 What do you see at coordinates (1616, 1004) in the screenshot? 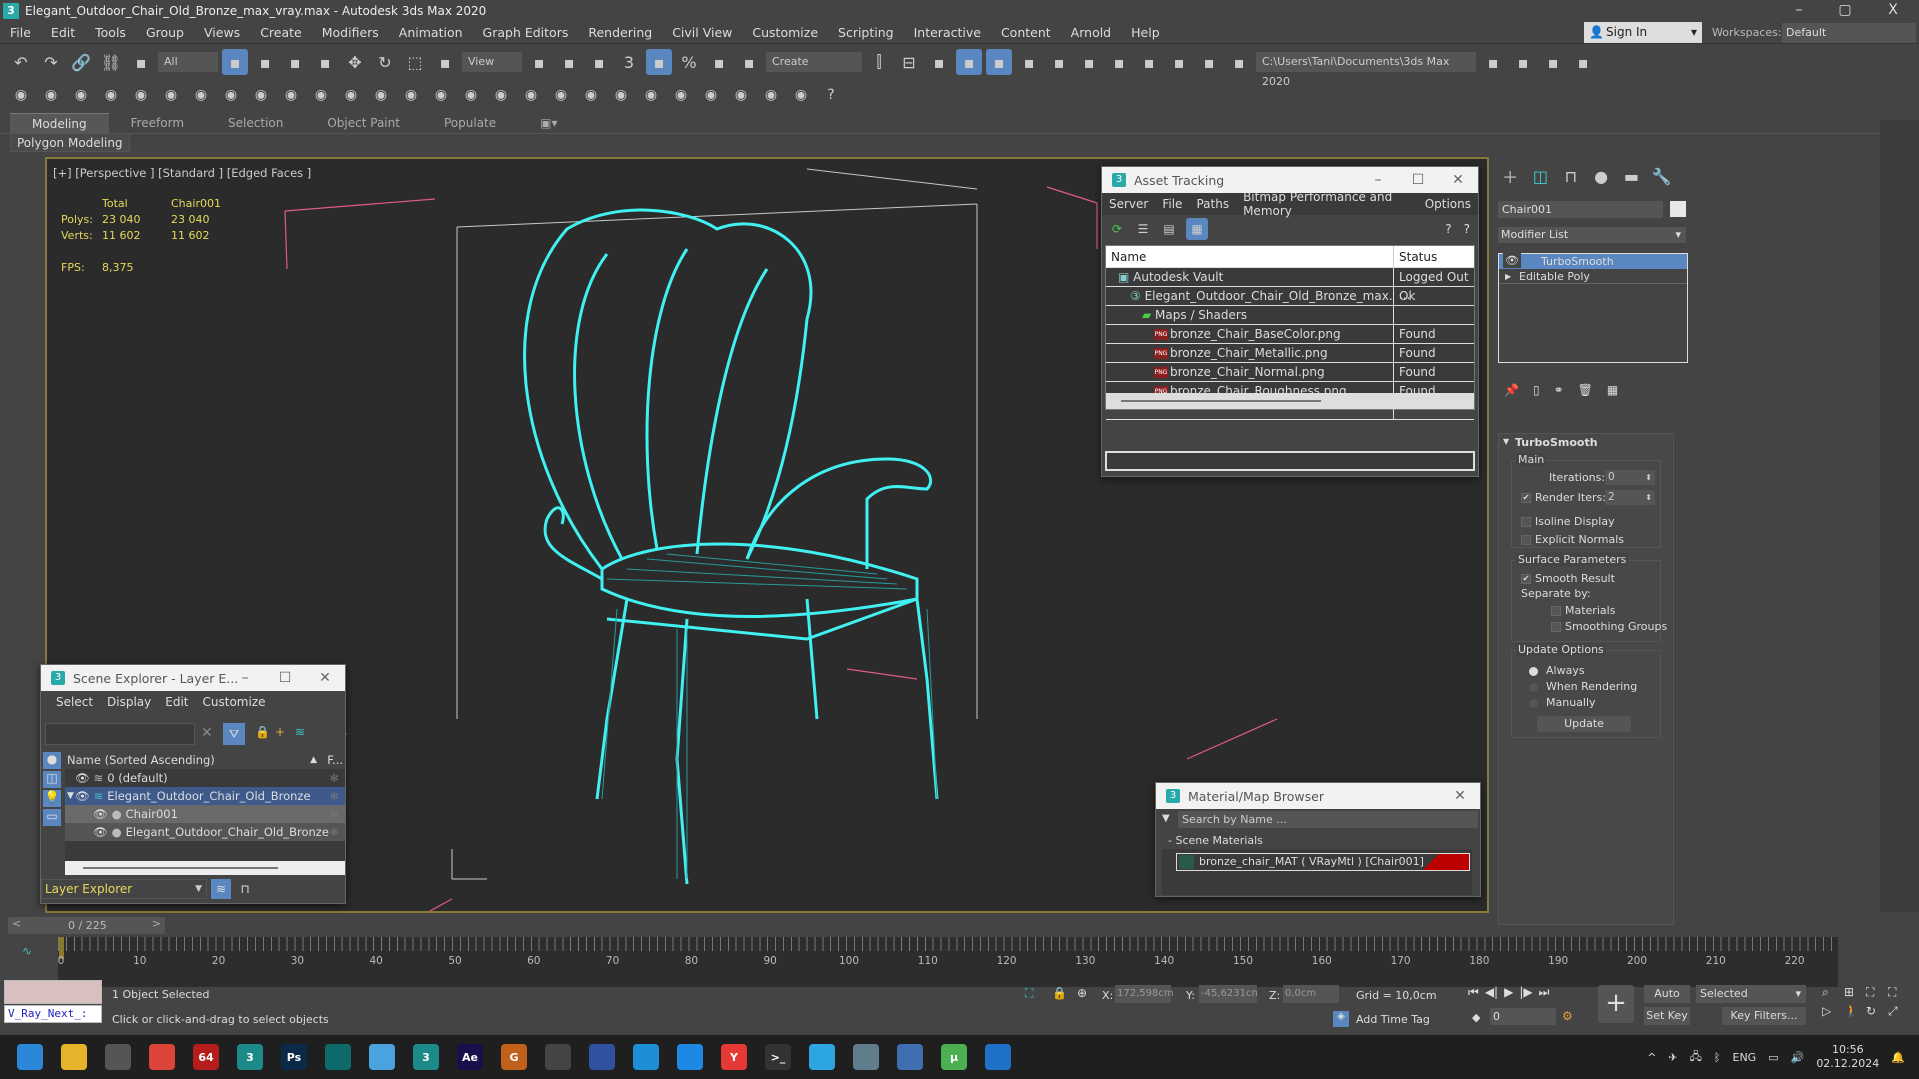
I see `set-key-big-icon: +` at bounding box center [1616, 1004].